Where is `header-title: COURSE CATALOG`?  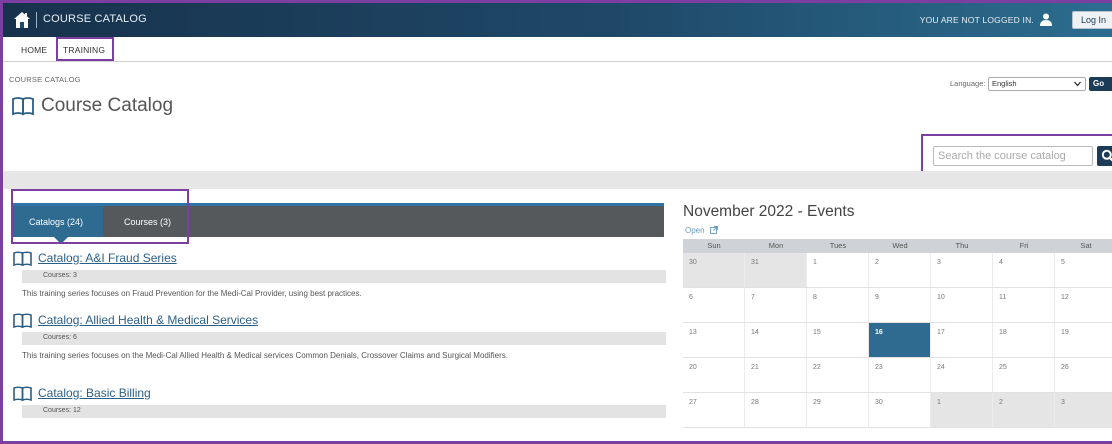
header-title: COURSE CATALOG is located at coordinates (95, 19).